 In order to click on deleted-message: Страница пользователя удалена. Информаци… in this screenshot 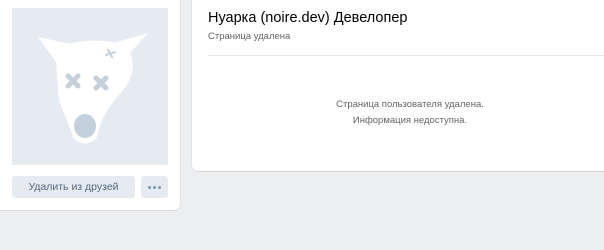, I will do `click(406, 113)`.